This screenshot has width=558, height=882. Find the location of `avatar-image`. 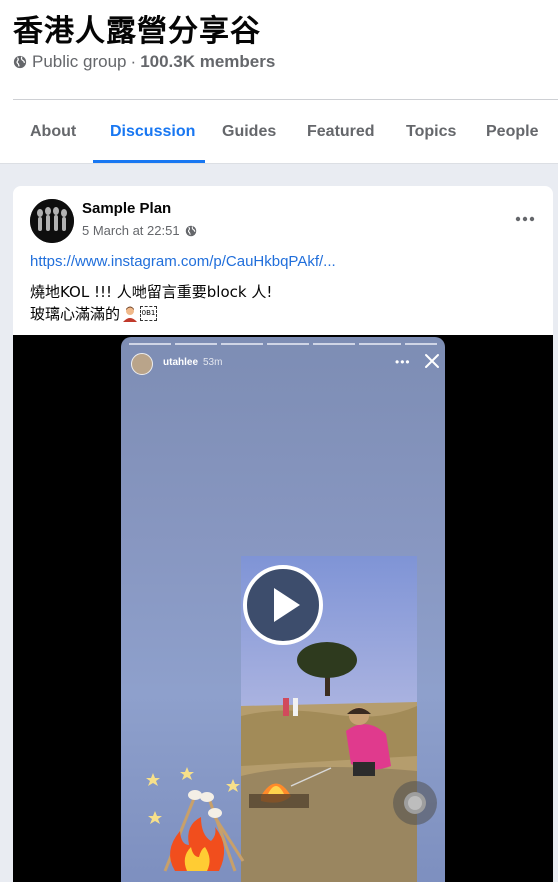

avatar-image is located at coordinates (52, 221).